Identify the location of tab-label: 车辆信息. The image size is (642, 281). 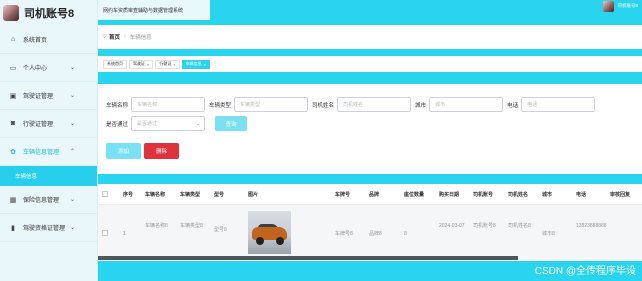
(193, 63).